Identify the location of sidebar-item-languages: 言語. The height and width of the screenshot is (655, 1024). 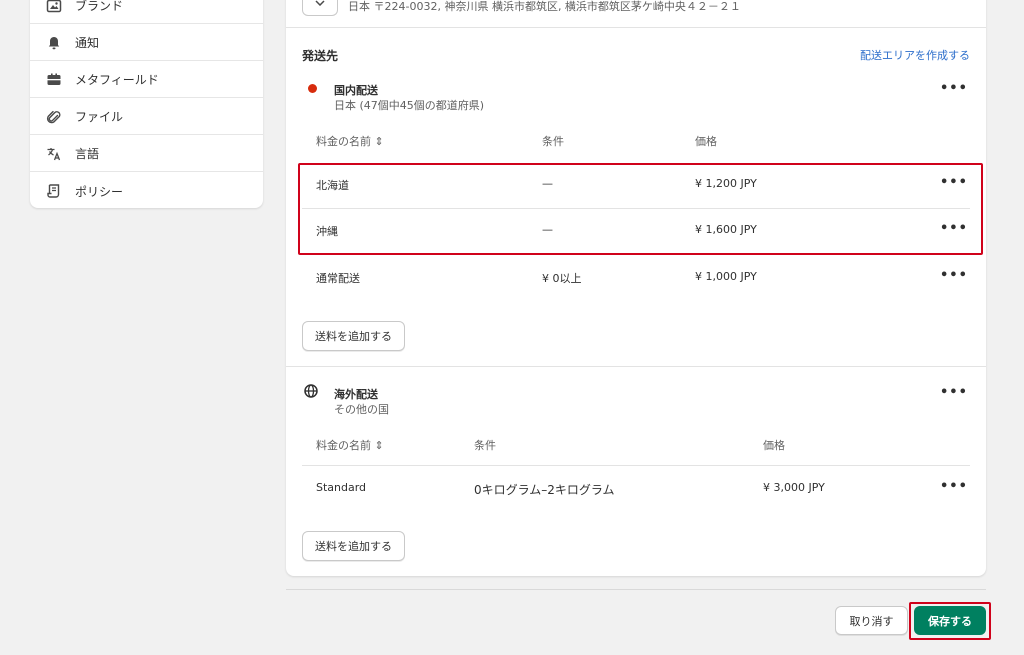
(146, 154).